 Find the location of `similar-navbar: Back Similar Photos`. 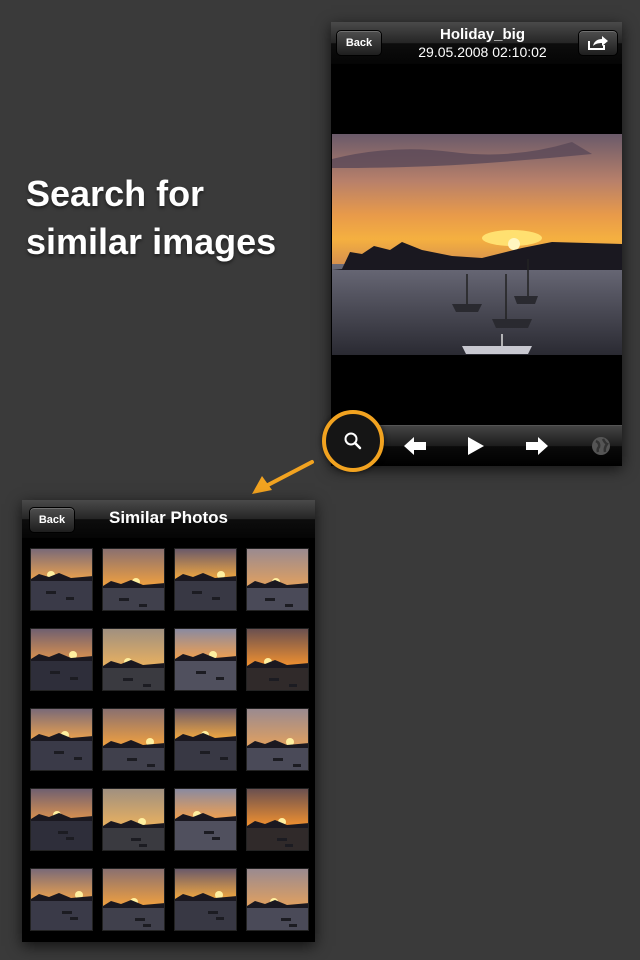

similar-navbar: Back Similar Photos is located at coordinates (168, 519).